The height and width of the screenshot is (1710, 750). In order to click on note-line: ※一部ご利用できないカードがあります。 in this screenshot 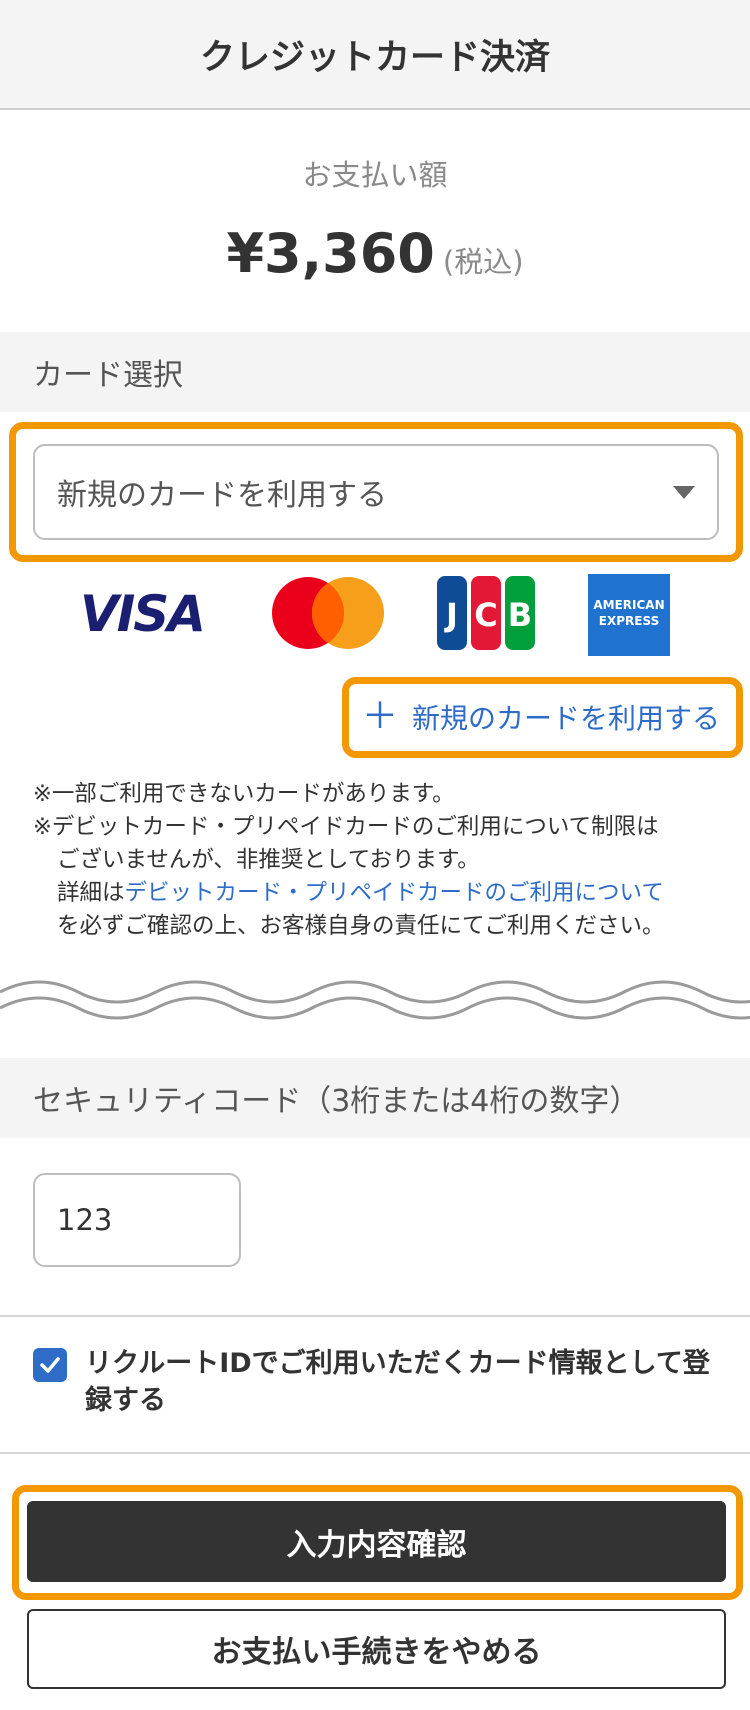, I will do `click(244, 794)`.